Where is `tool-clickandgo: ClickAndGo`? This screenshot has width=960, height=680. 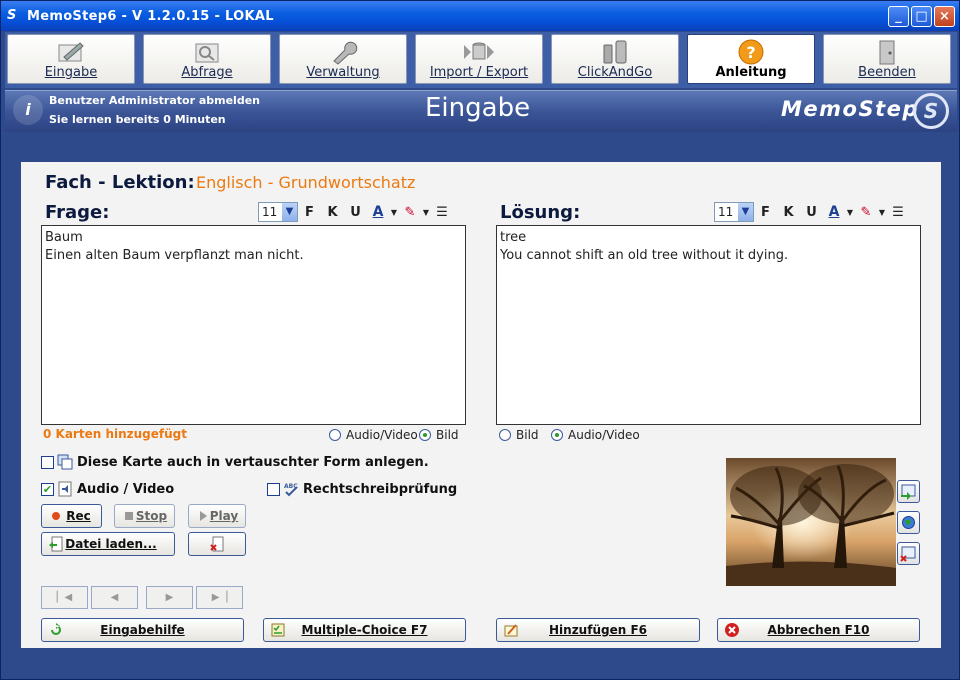
tool-clickandgo: ClickAndGo is located at coordinates (615, 59).